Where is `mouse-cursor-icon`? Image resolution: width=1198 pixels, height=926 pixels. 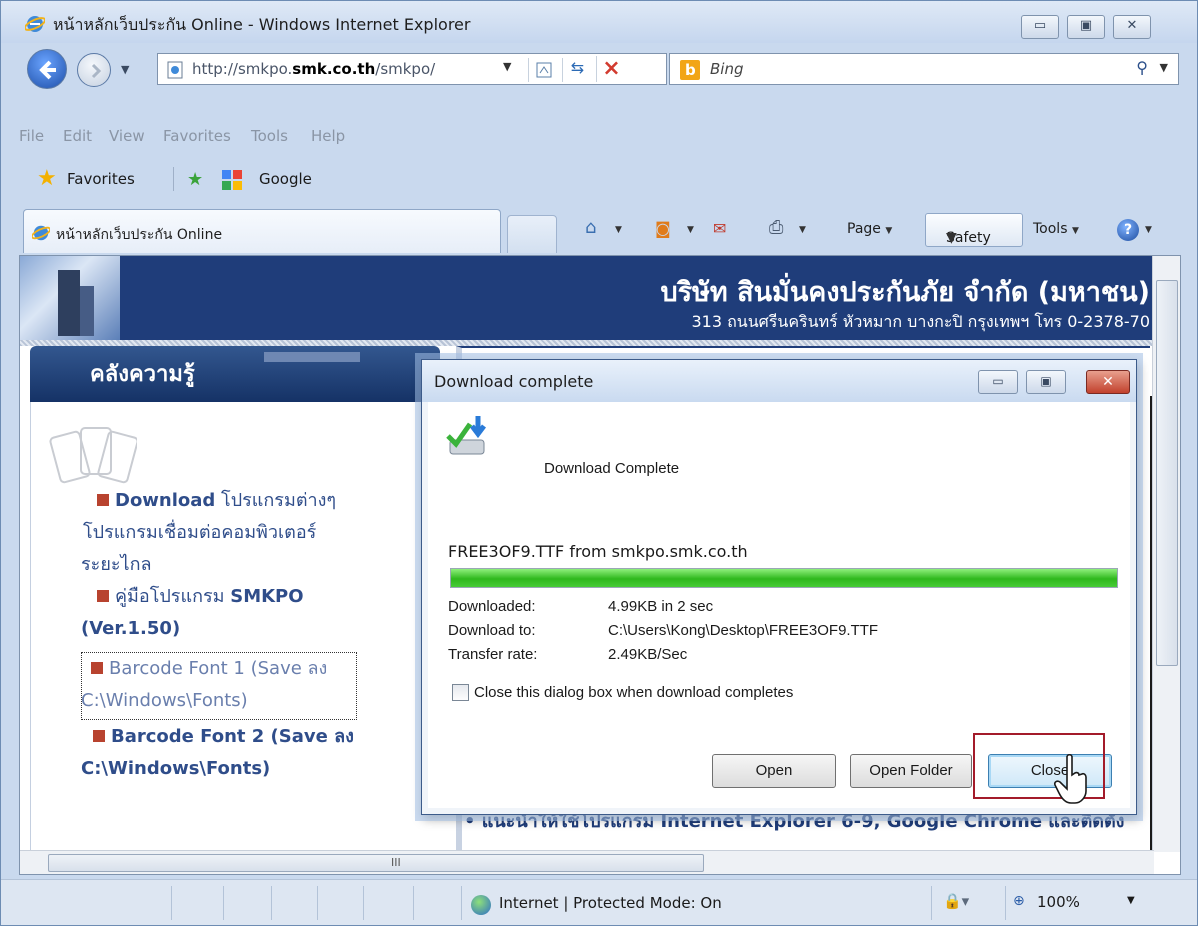
mouse-cursor-icon is located at coordinates (1070, 778).